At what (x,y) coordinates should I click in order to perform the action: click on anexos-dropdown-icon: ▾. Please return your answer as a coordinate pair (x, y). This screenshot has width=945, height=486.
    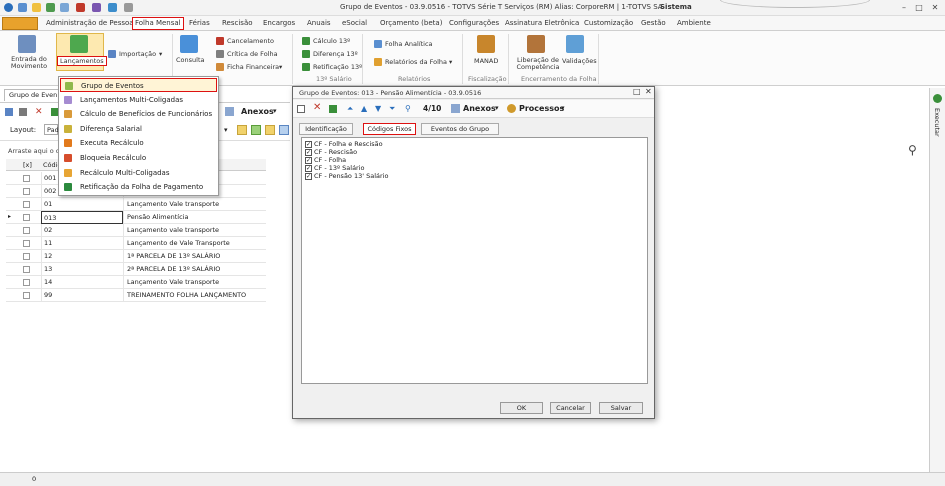
    Looking at the image, I should click on (275, 111).